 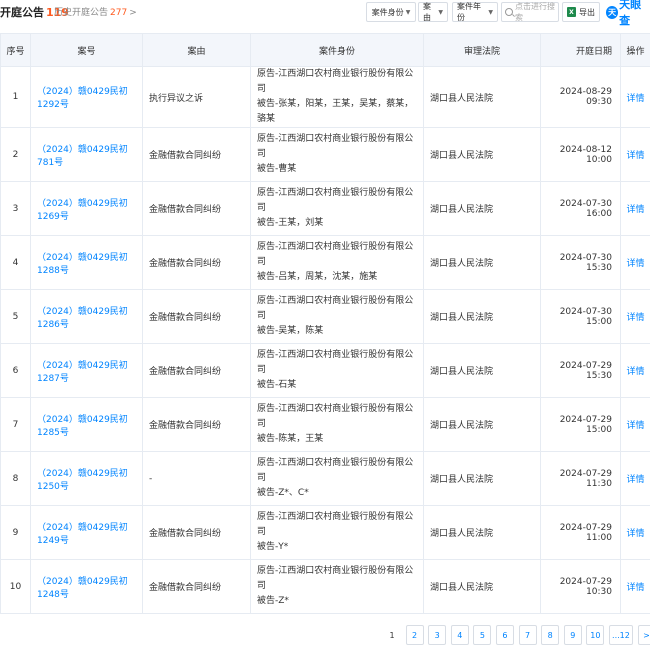 I want to click on hearing-date: 2024-07-29 11:30, so click(x=580, y=478).